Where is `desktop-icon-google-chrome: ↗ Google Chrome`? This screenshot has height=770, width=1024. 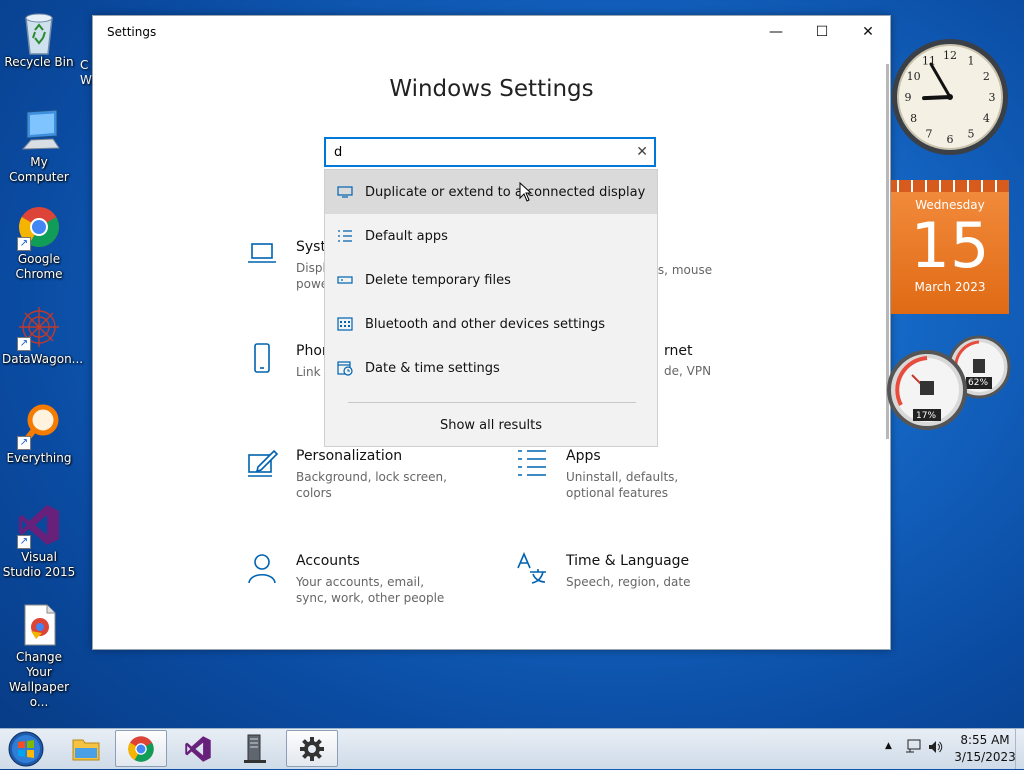 desktop-icon-google-chrome: ↗ Google Chrome is located at coordinates (39, 243).